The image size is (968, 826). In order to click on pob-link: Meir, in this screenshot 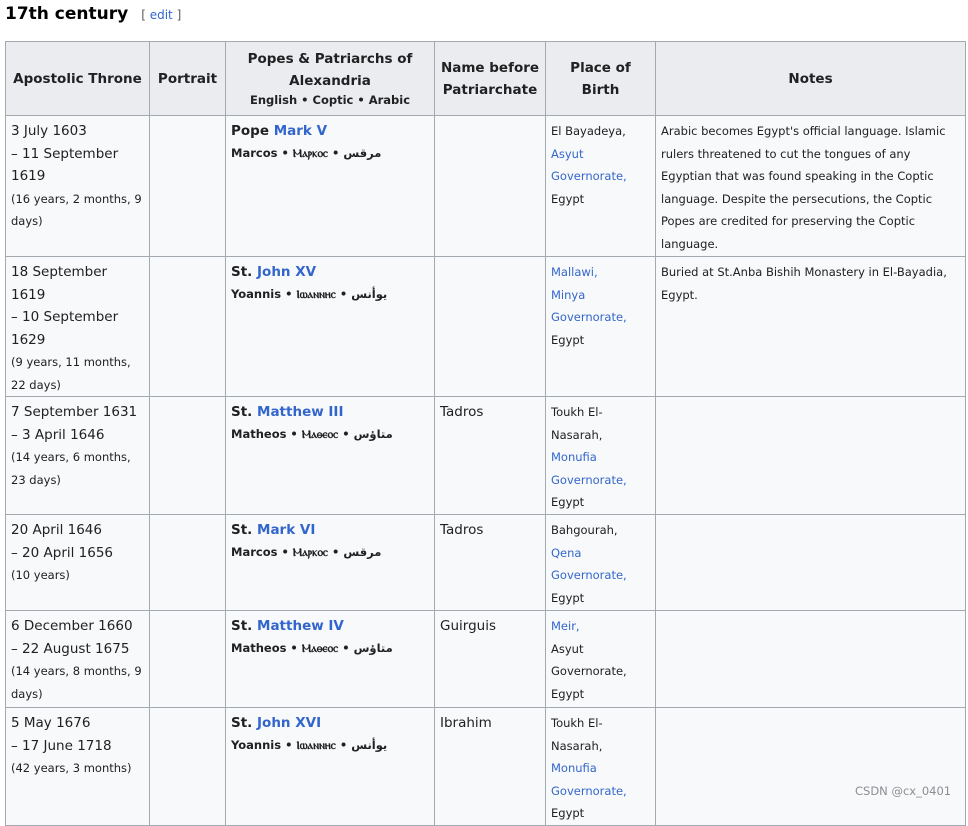, I will do `click(565, 626)`.